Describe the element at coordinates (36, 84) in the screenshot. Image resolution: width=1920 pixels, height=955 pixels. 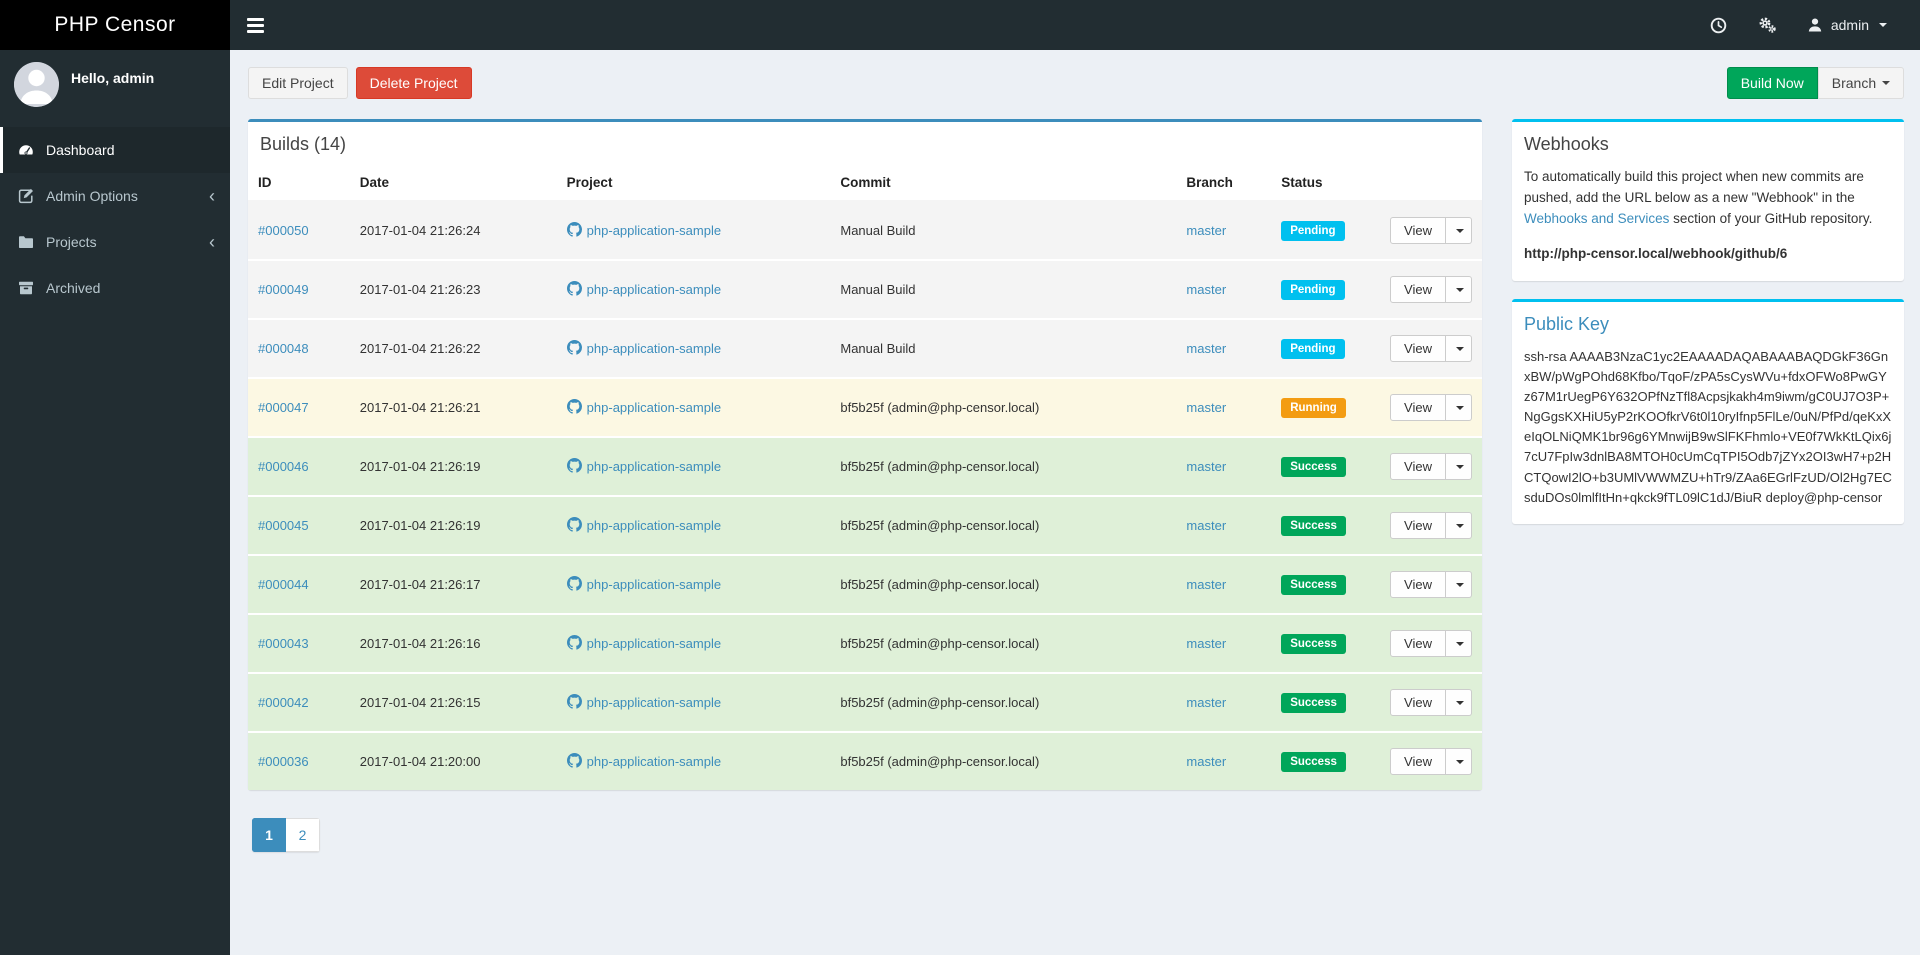
I see `avatar` at that location.